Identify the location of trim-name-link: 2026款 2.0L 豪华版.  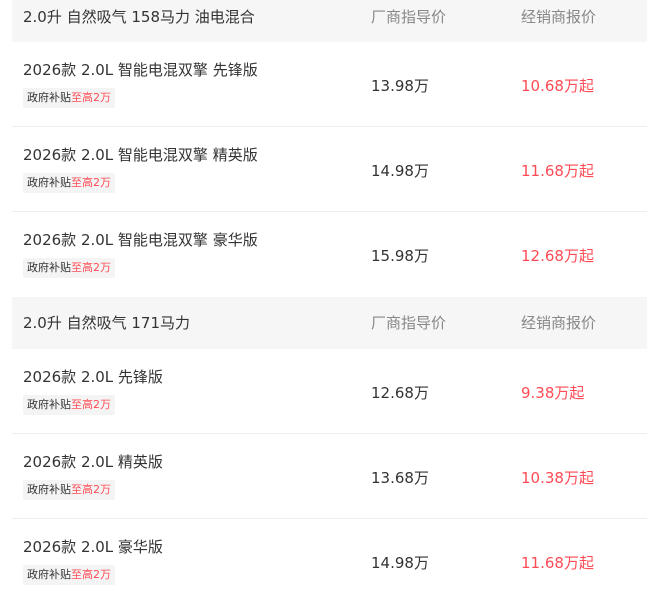
(93, 546).